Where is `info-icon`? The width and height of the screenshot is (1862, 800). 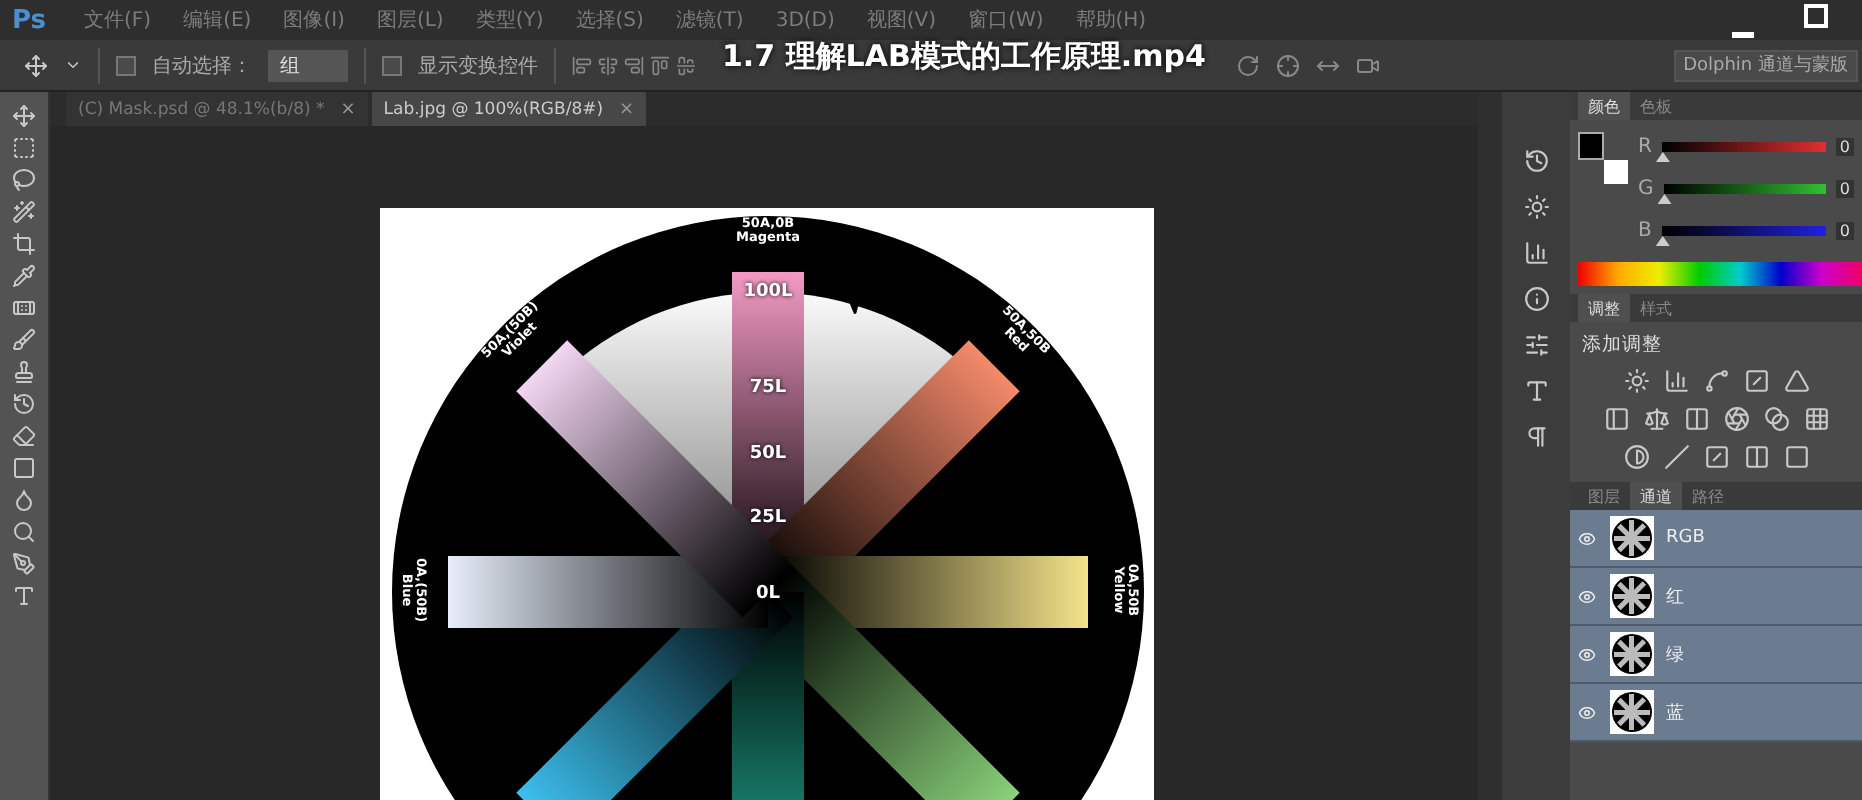
info-icon is located at coordinates (1536, 299).